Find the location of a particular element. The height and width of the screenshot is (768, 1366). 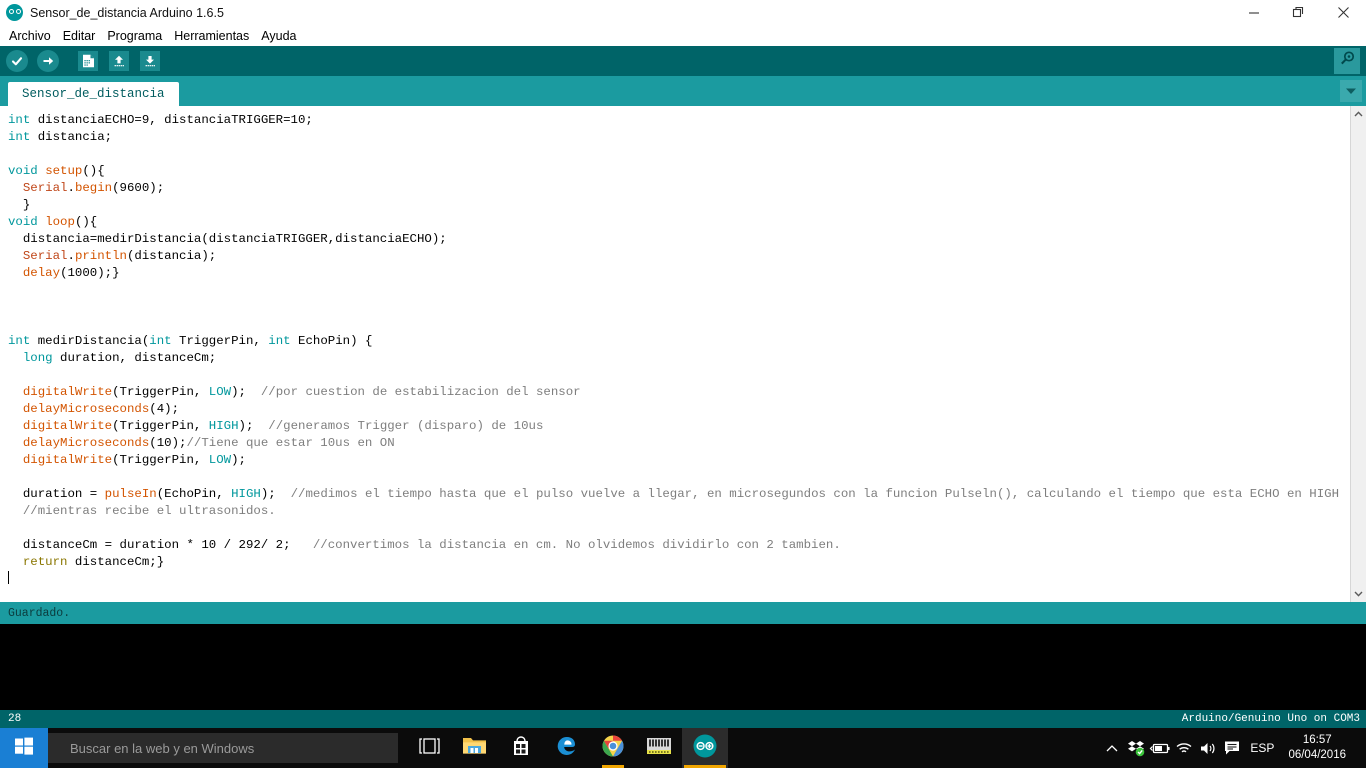

code-token: setup is located at coordinates (64, 171).